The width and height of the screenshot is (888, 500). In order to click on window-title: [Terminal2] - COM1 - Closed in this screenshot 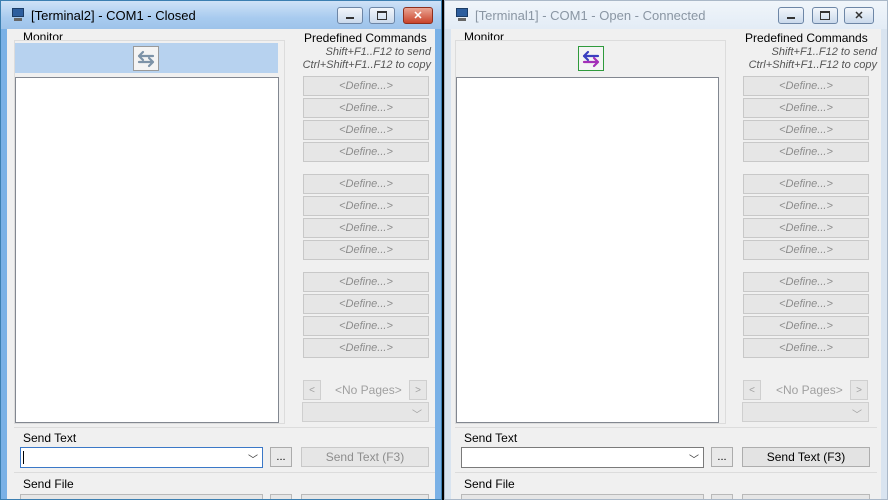, I will do `click(113, 15)`.